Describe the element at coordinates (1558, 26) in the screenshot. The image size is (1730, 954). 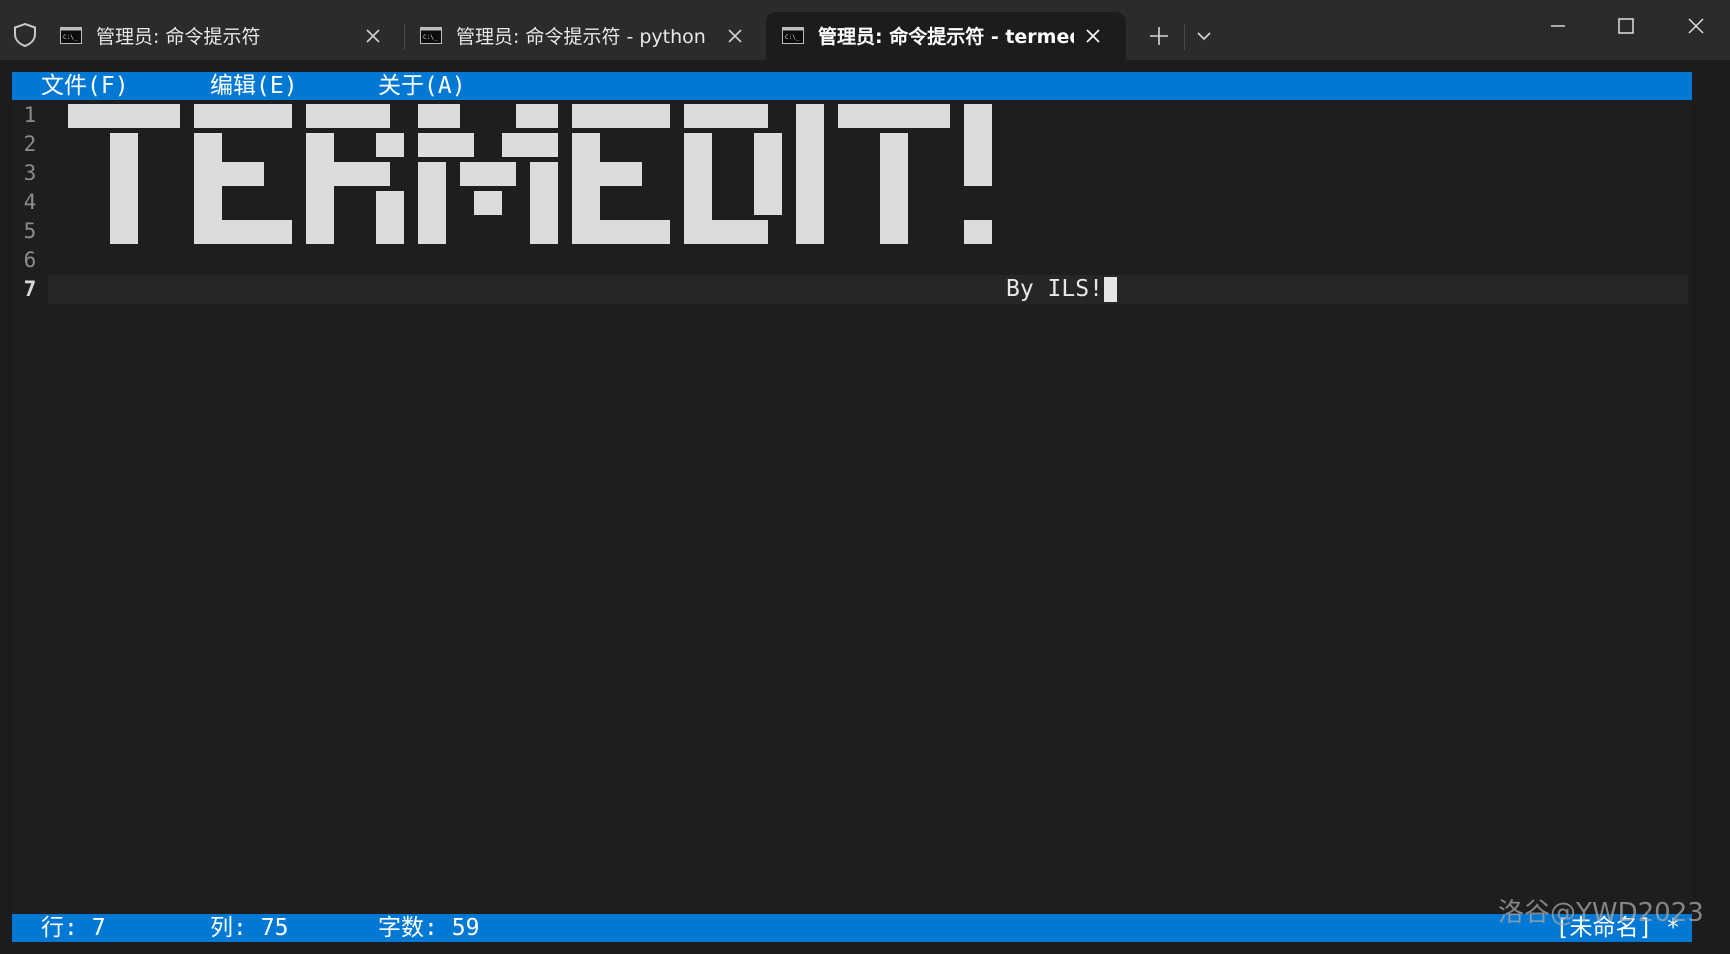
I see `minimize-icon` at that location.